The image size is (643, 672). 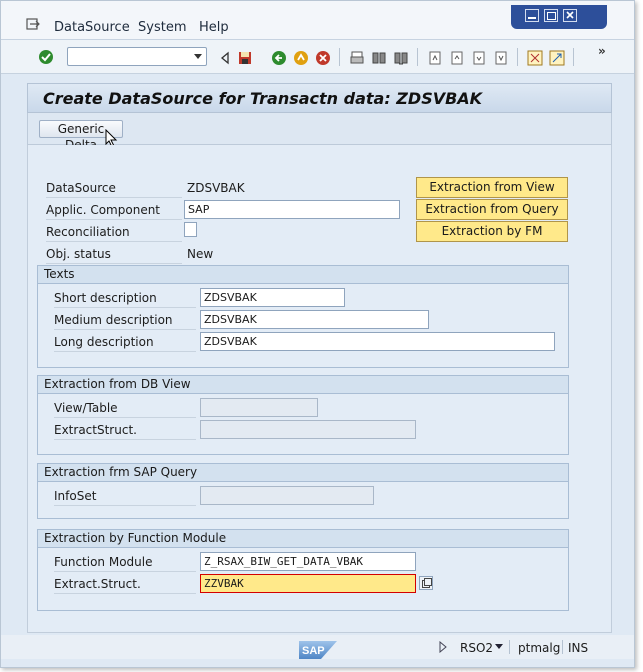 What do you see at coordinates (46, 57) in the screenshot?
I see `enter-icon` at bounding box center [46, 57].